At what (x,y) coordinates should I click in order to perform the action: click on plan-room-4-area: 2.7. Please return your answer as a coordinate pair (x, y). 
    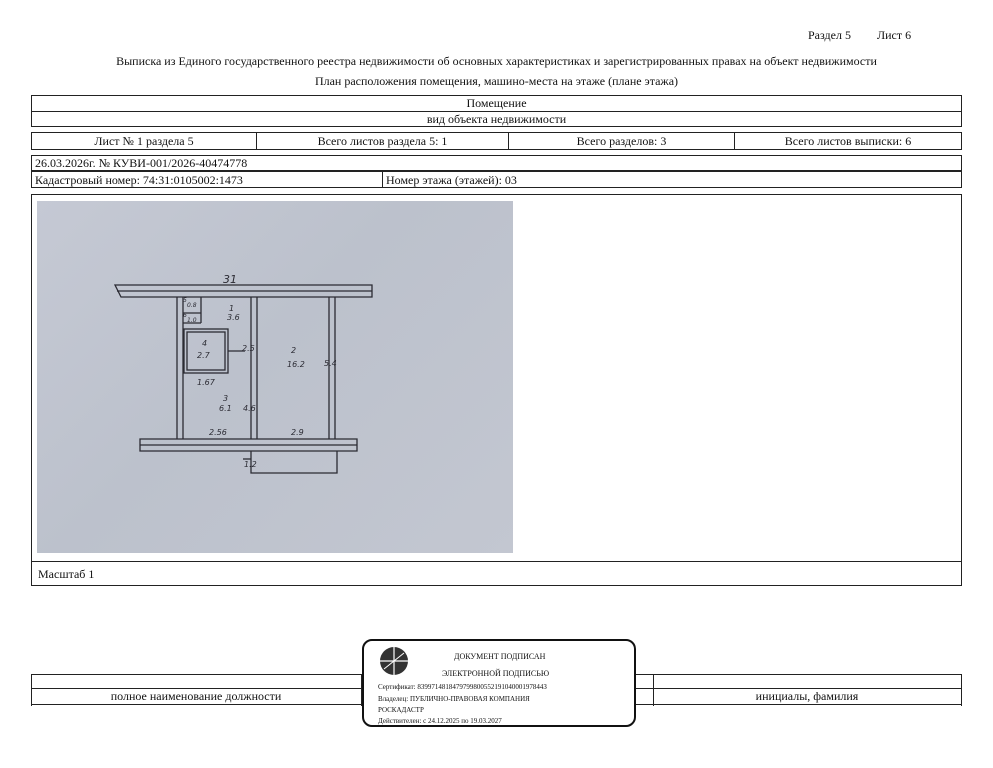
    Looking at the image, I should click on (204, 355).